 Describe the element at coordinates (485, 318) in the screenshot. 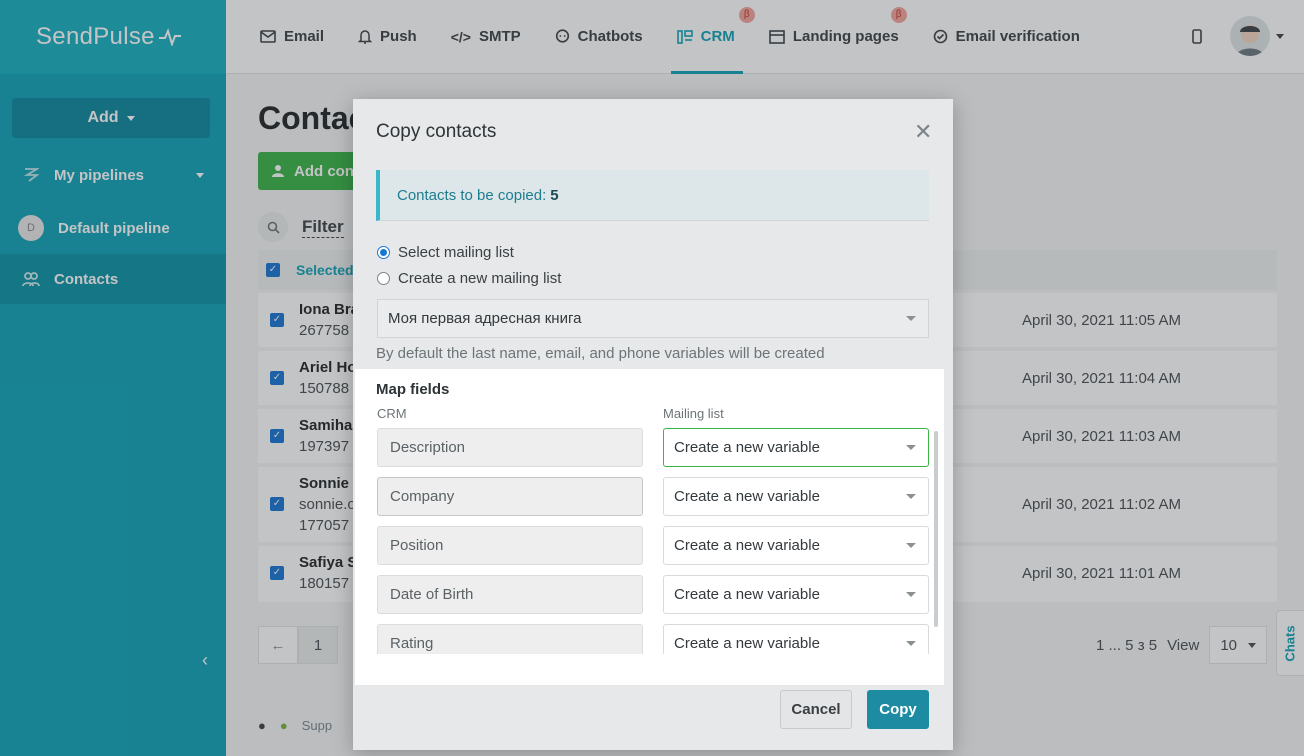

I see `mailing-list-value: Моя первая адресная книга` at that location.